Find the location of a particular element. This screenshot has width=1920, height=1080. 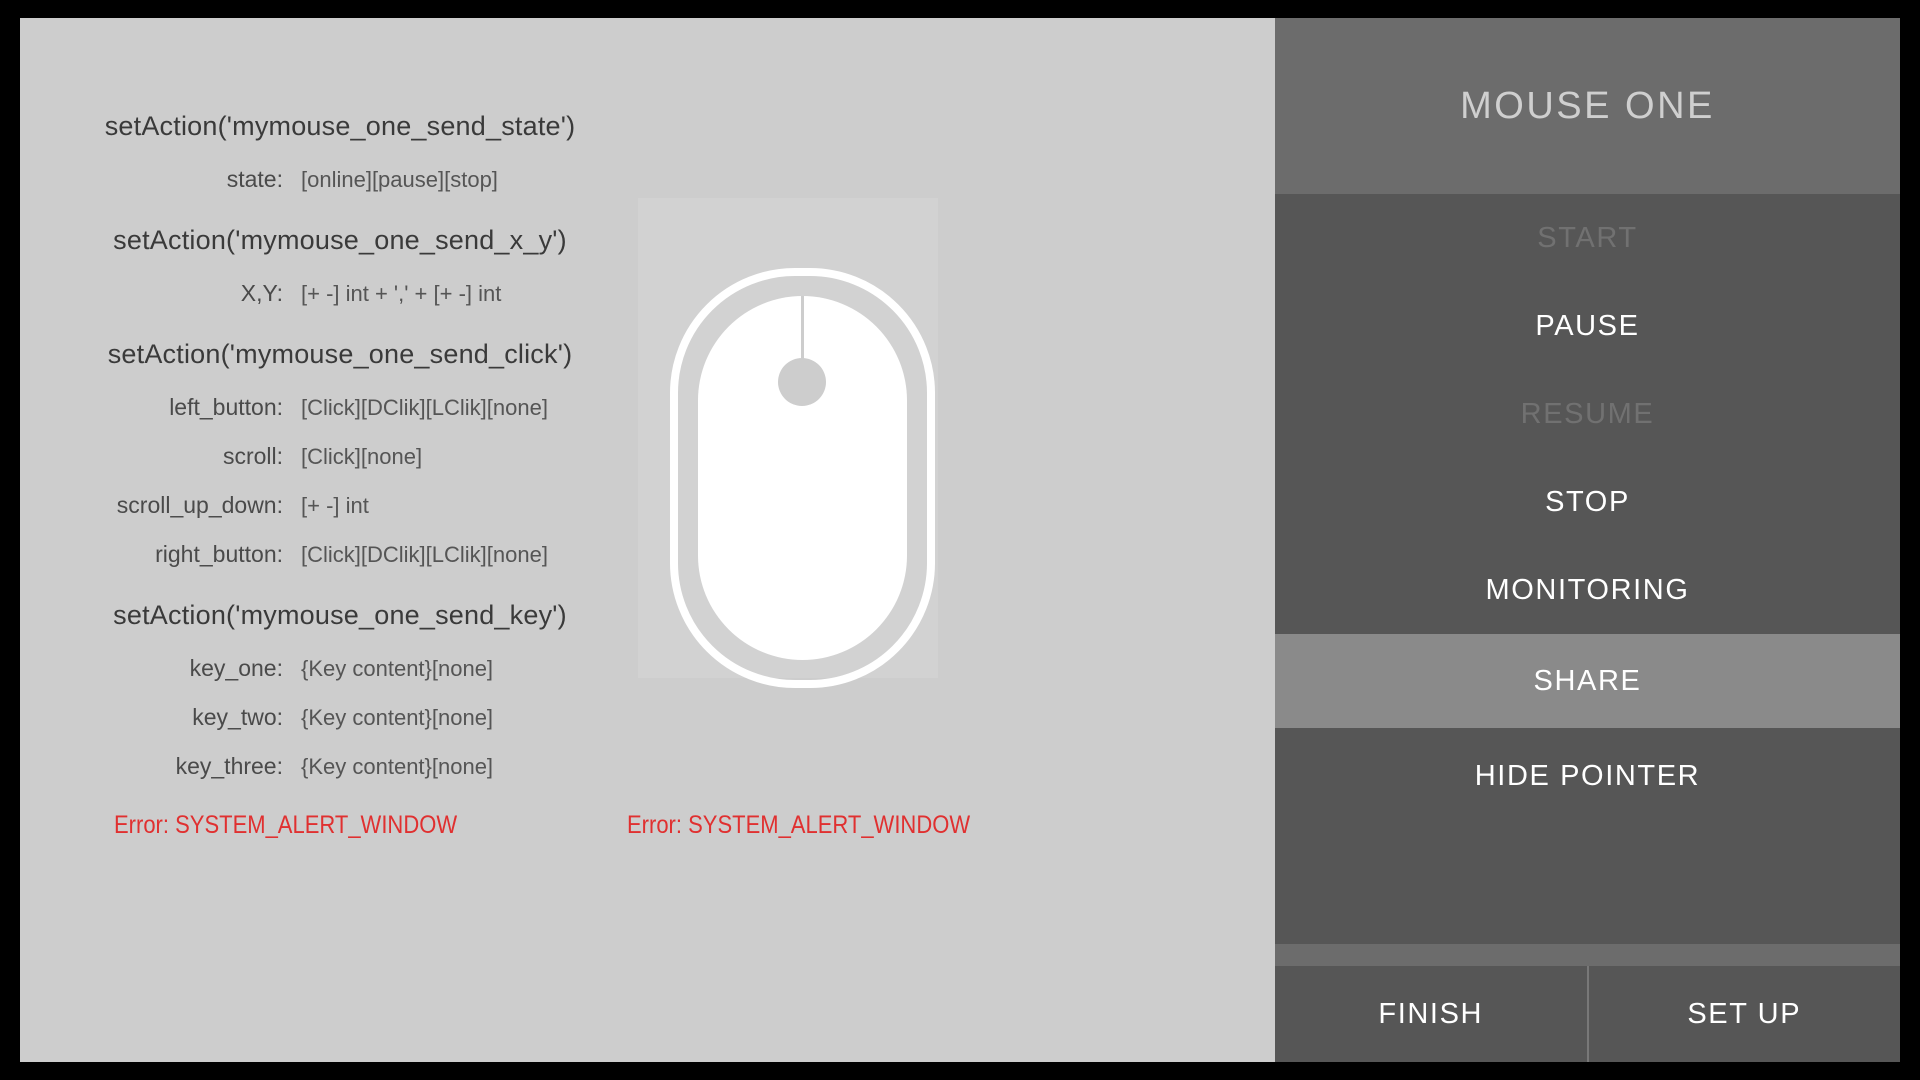

param-label: left_button: is located at coordinates (226, 407).